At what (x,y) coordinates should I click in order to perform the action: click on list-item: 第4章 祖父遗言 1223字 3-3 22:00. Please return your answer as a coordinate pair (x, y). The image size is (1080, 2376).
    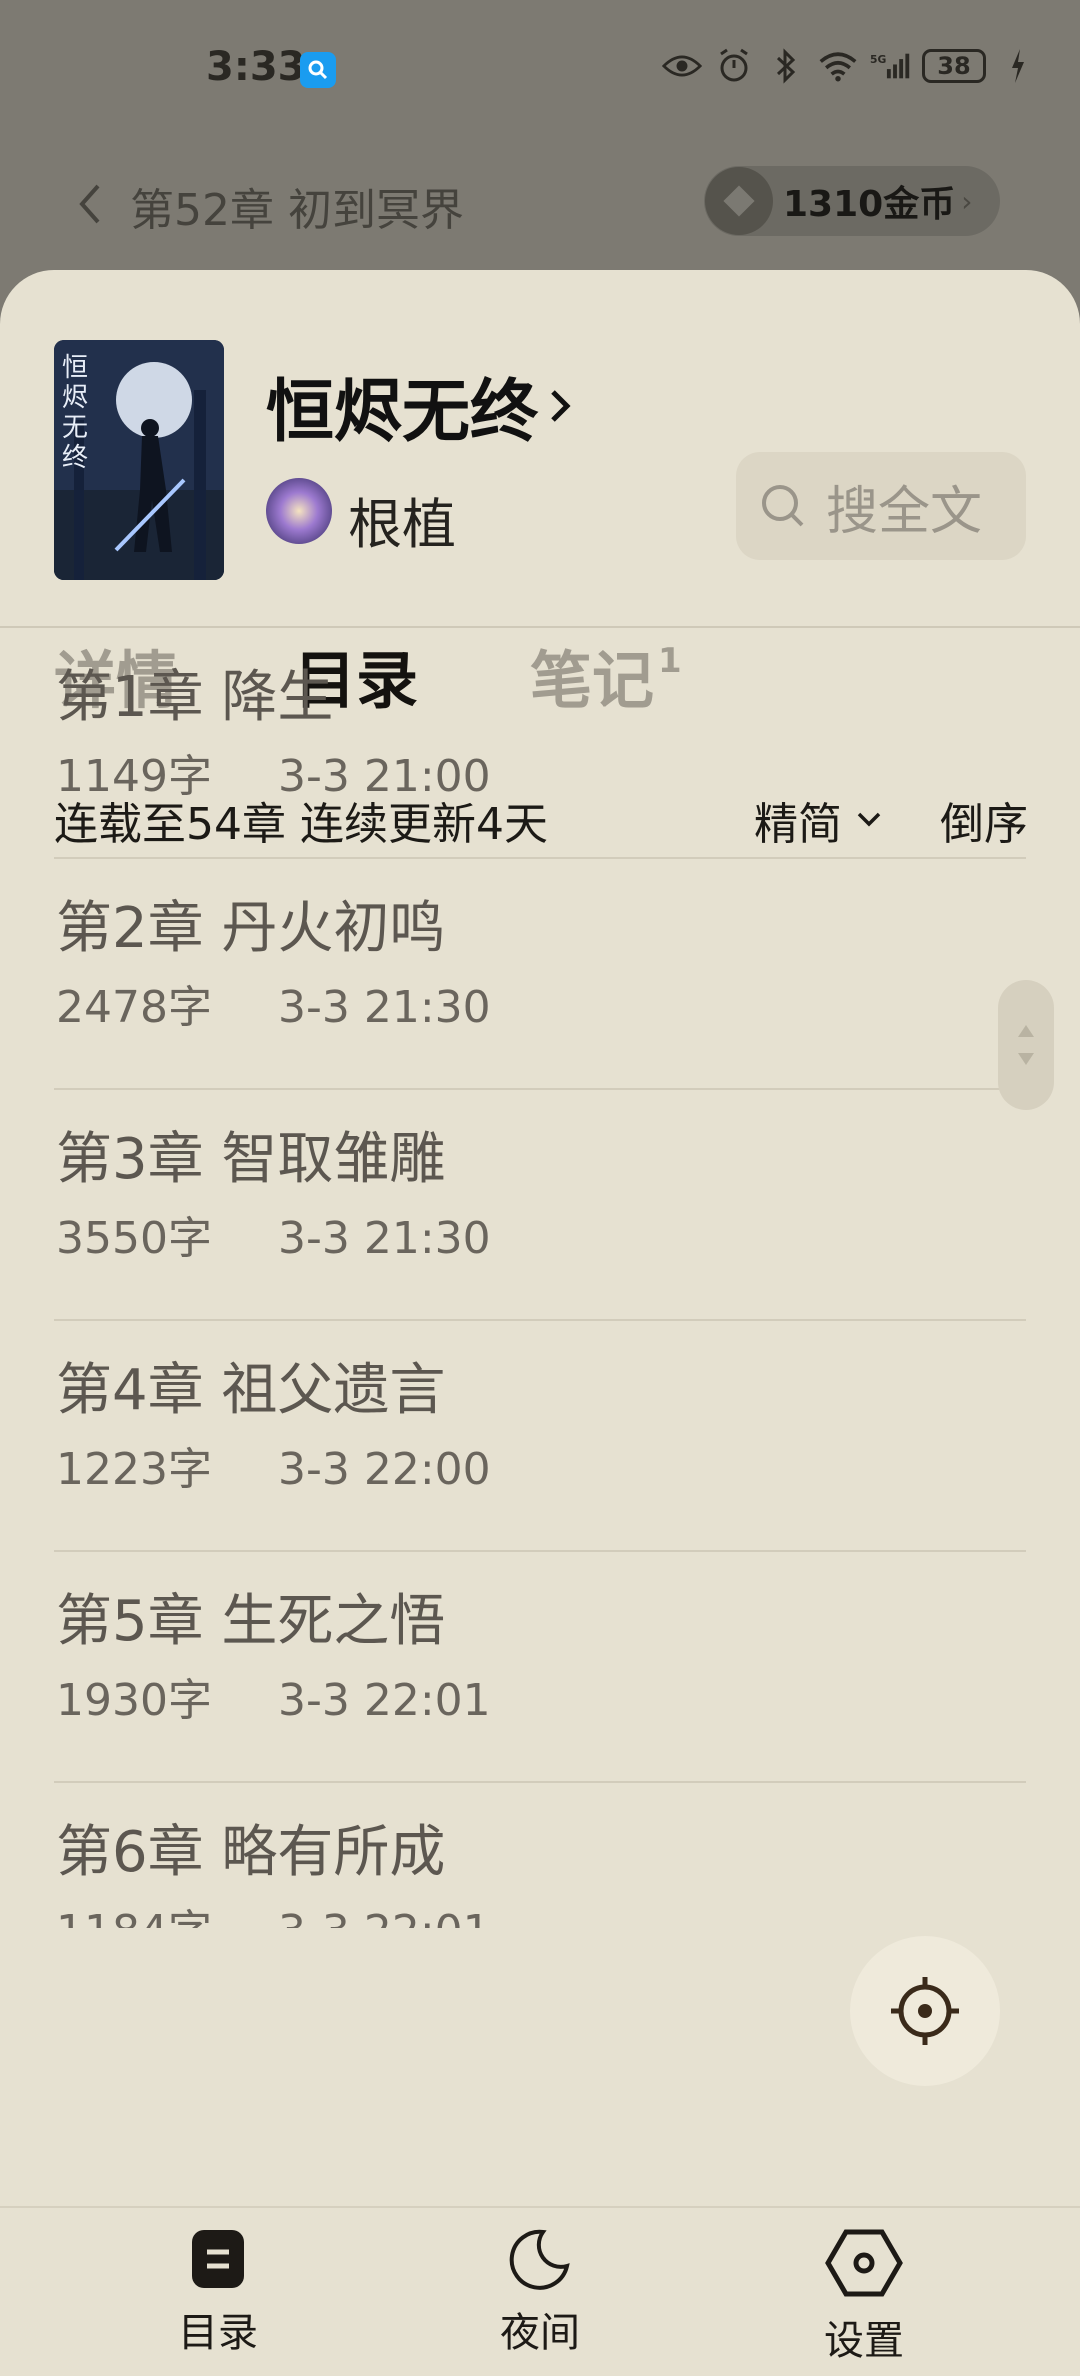
    Looking at the image, I should click on (540, 1436).